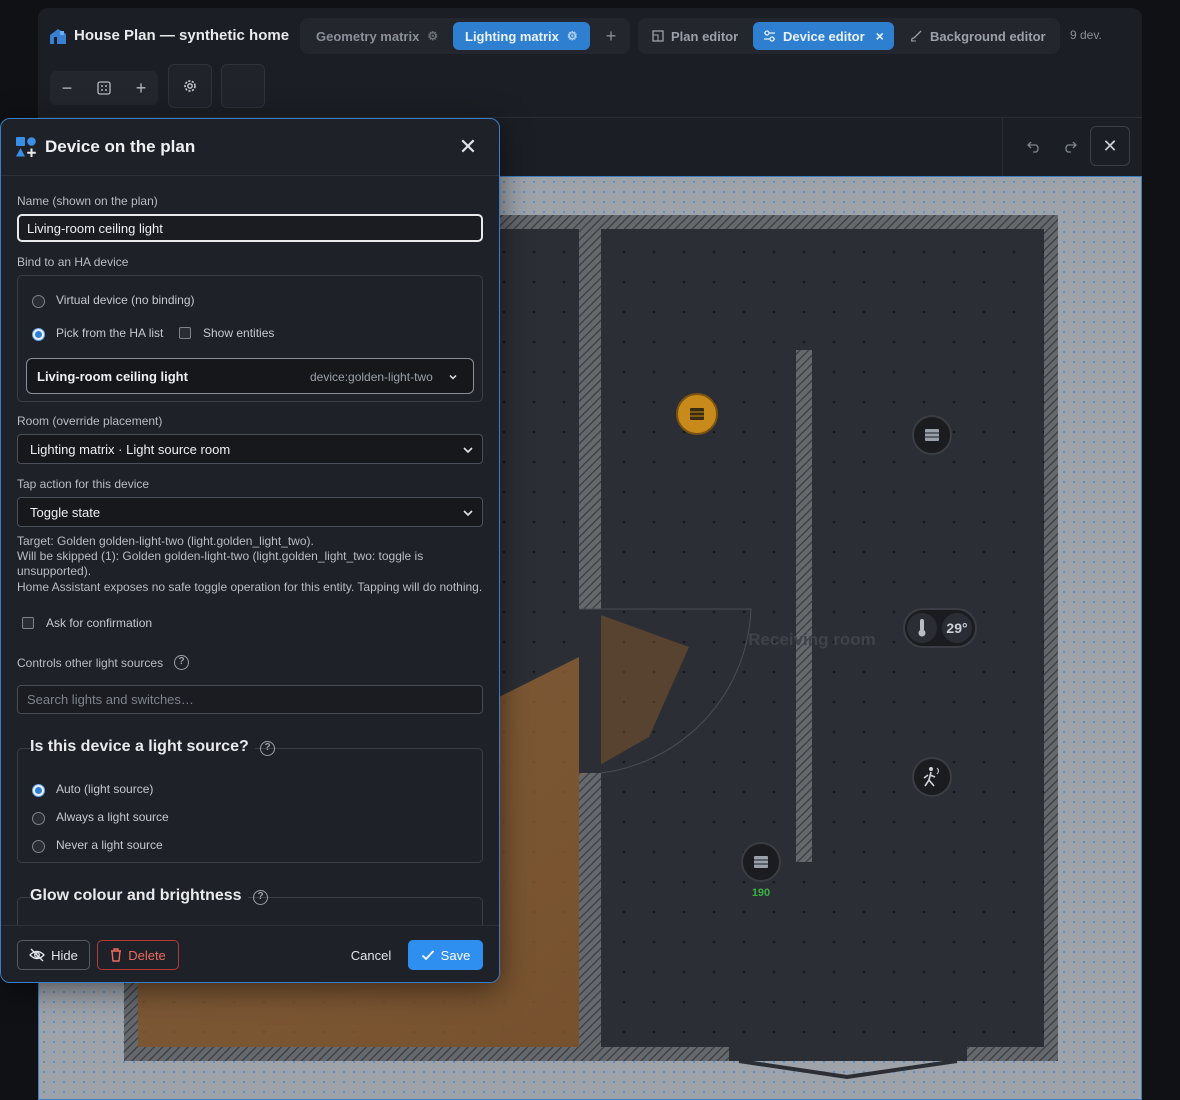 This screenshot has height=1100, width=1180. I want to click on cancel-button: Cancel, so click(371, 955).